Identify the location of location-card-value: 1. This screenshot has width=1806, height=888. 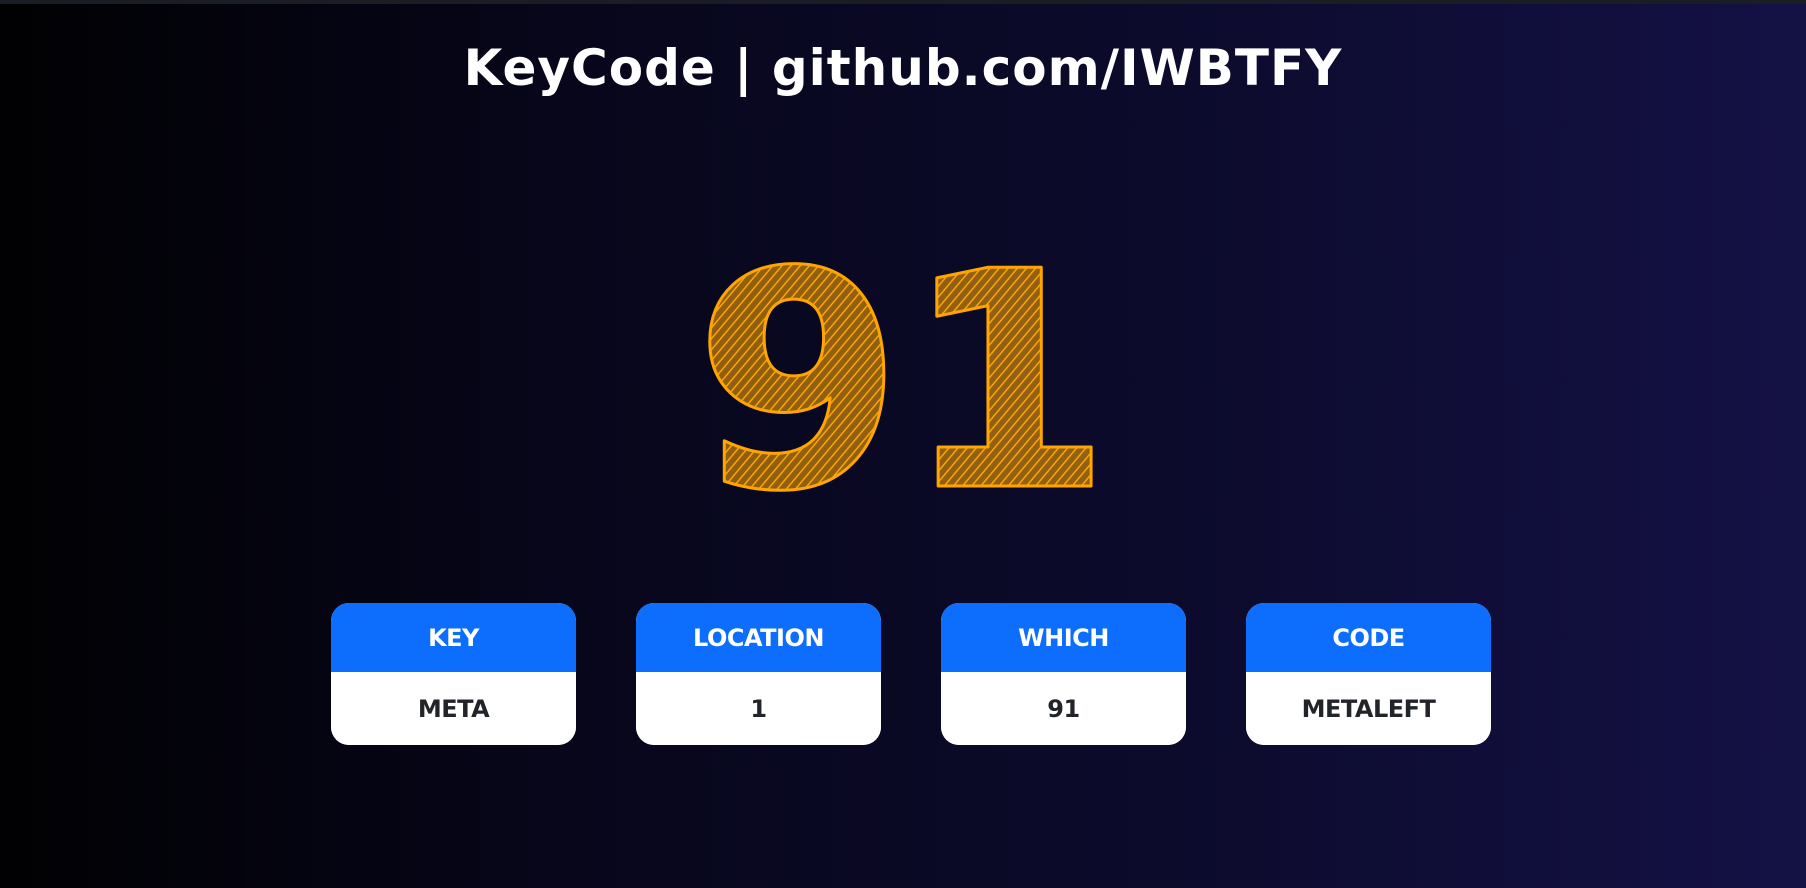
(758, 708).